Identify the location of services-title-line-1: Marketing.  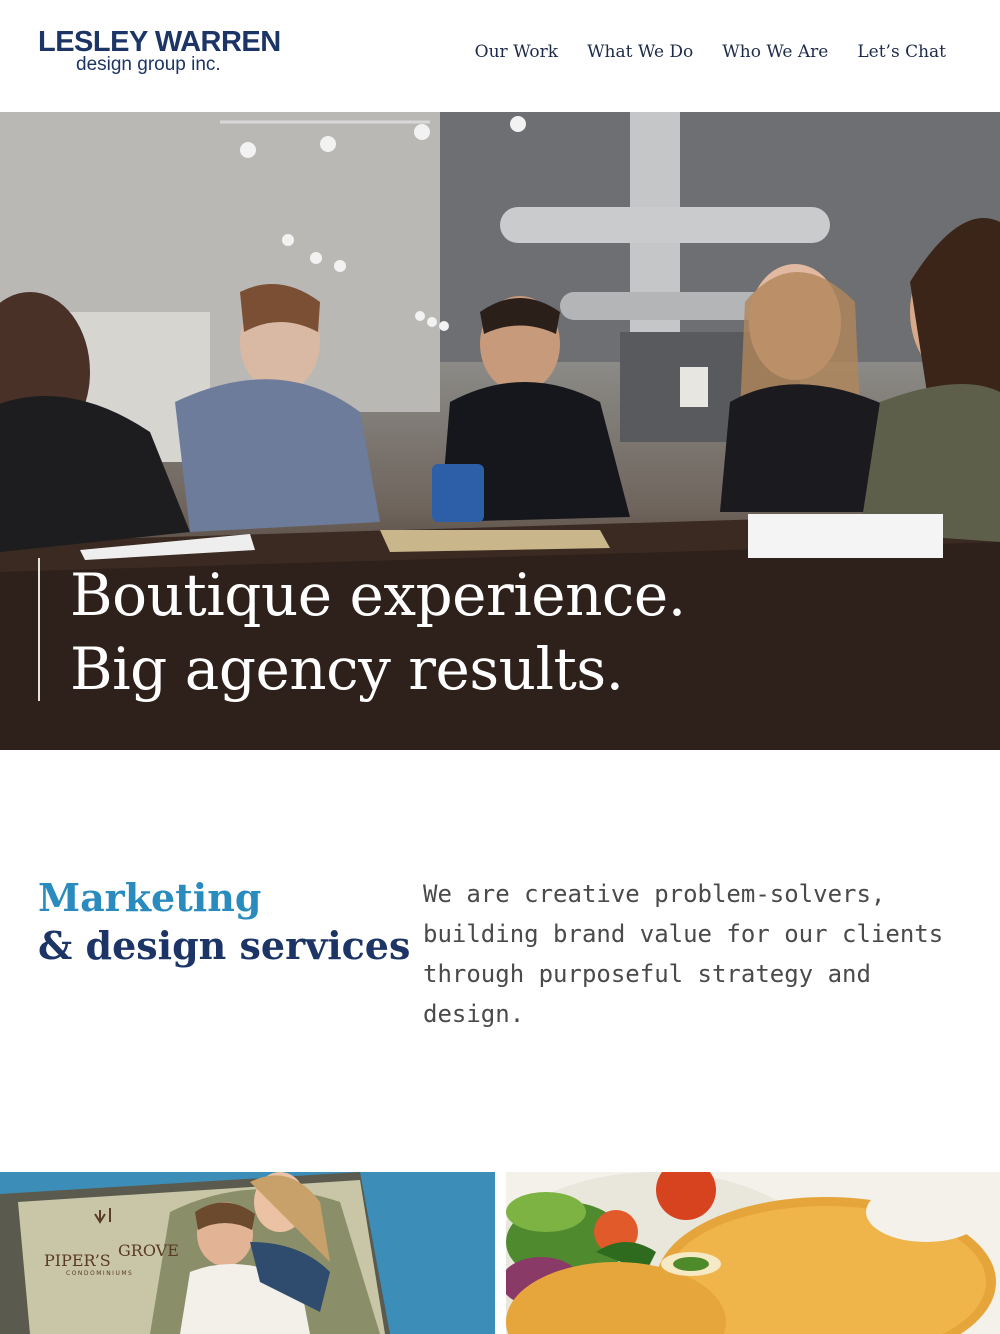
(150, 897).